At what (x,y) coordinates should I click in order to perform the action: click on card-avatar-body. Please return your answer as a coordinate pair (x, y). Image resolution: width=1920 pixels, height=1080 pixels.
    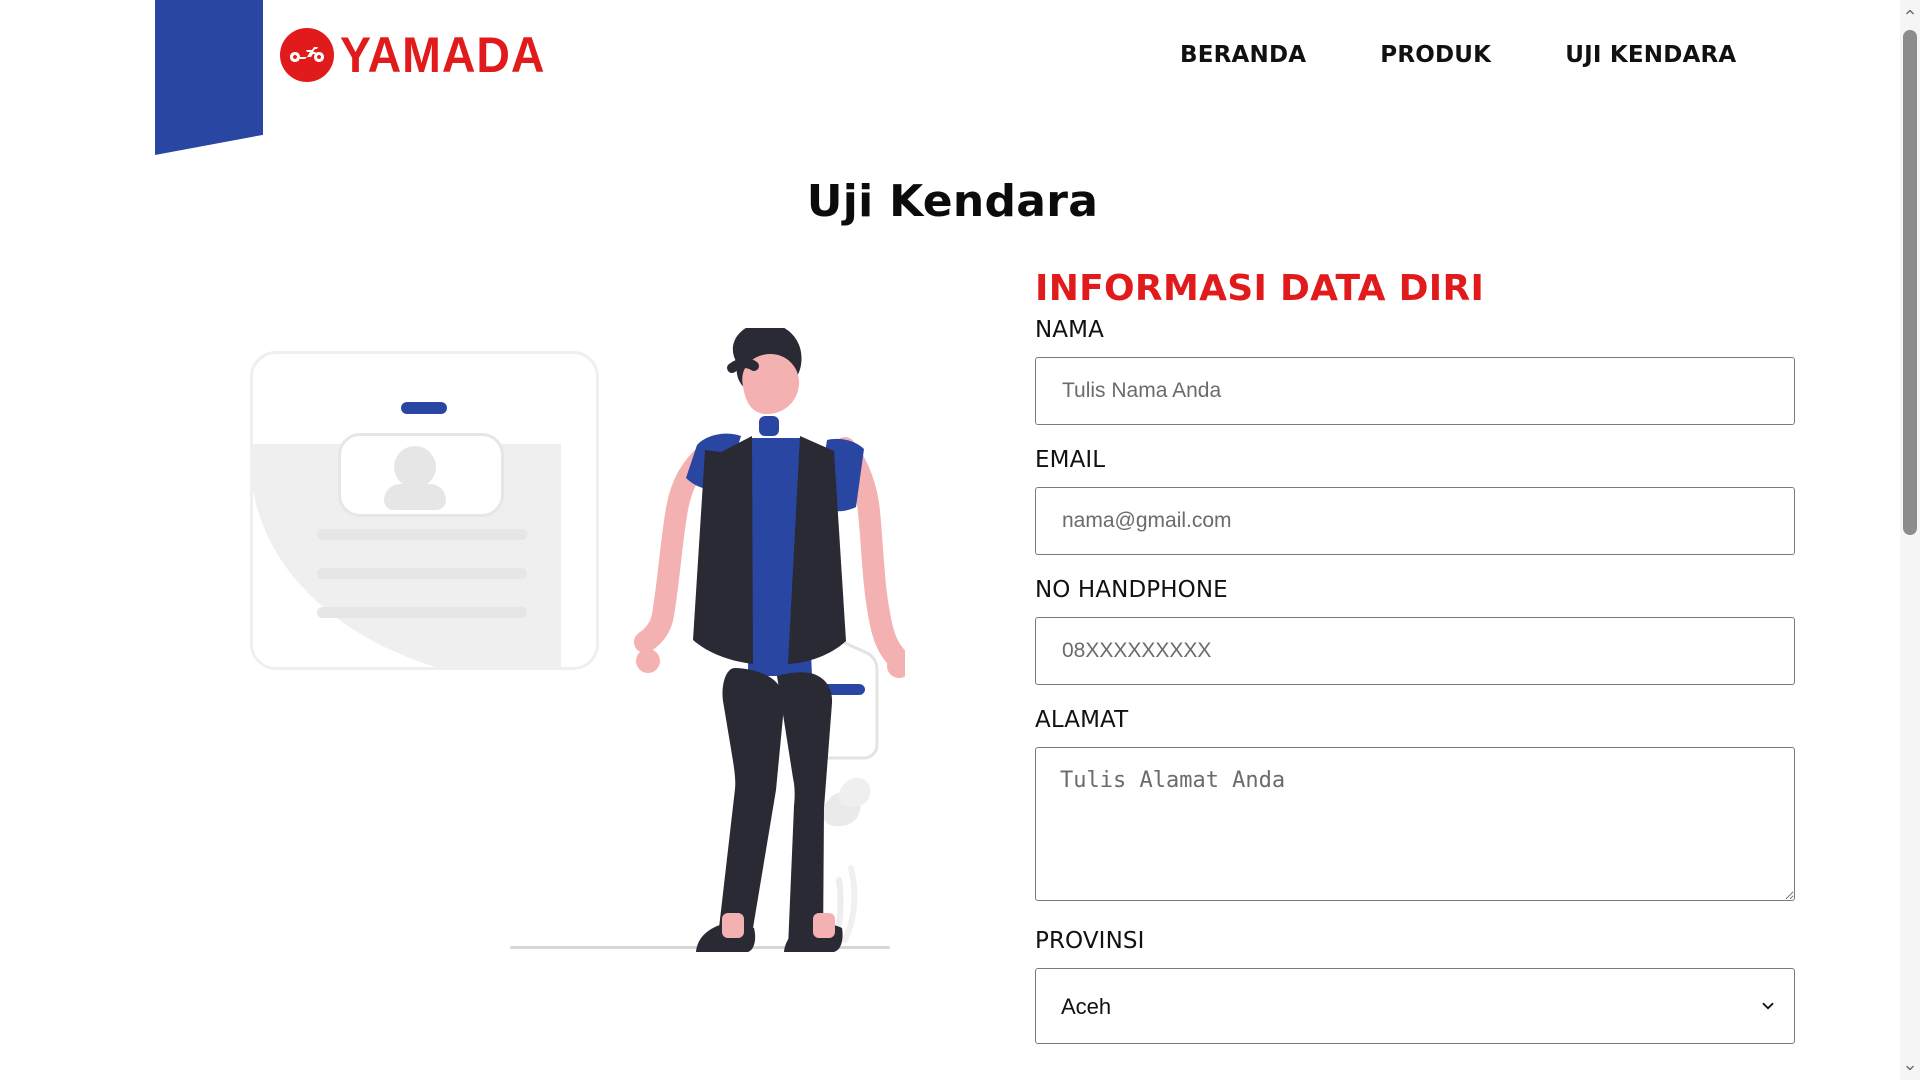
    Looking at the image, I should click on (415, 497).